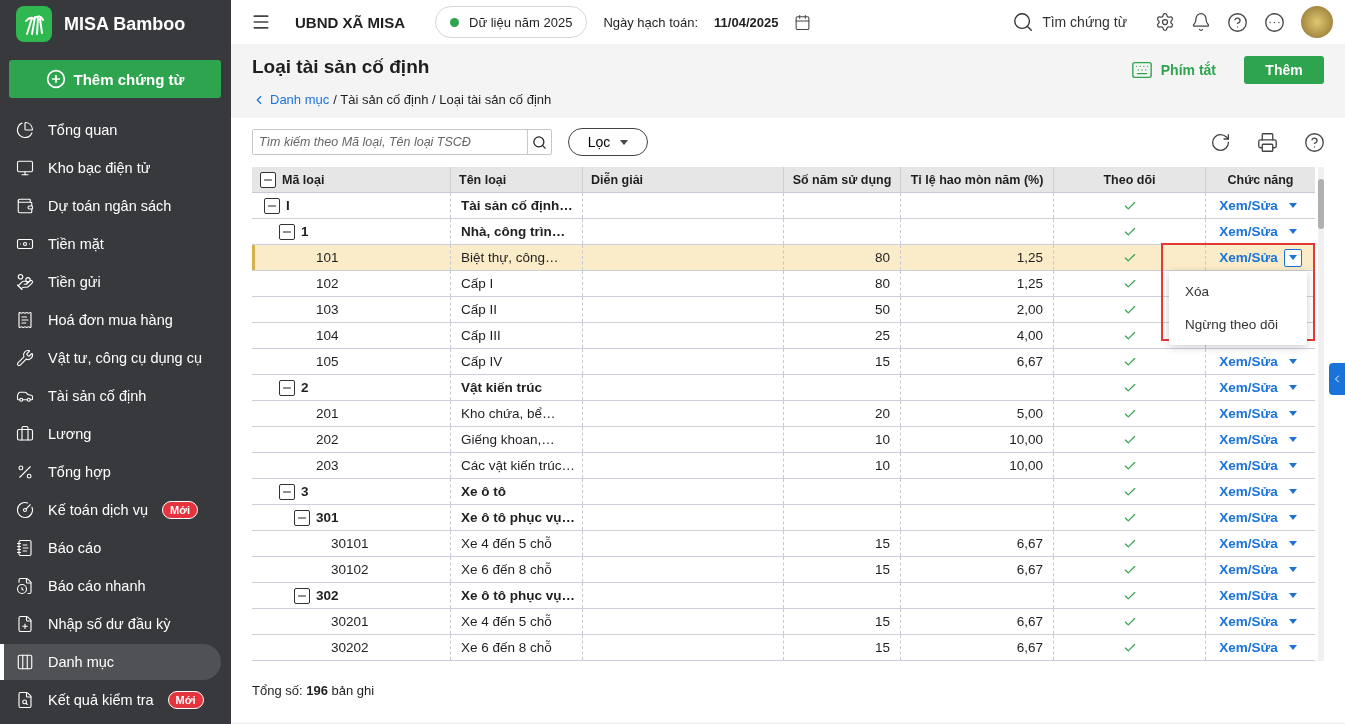 The width and height of the screenshot is (1345, 724). What do you see at coordinates (303, 179) in the screenshot?
I see `column-header: Mã loại` at bounding box center [303, 179].